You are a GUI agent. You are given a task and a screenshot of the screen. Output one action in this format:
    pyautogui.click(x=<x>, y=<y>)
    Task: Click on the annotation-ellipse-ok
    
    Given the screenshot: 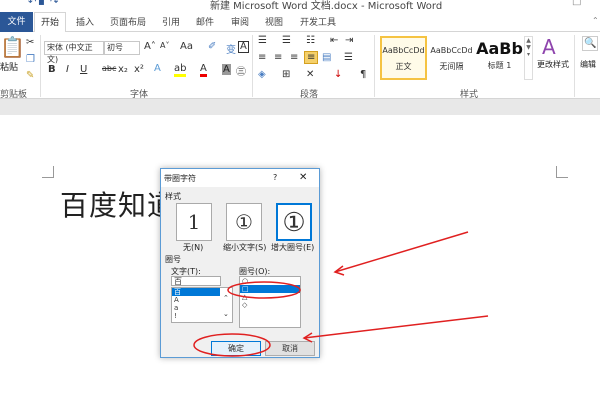 What is the action you would take?
    pyautogui.click(x=232, y=345)
    